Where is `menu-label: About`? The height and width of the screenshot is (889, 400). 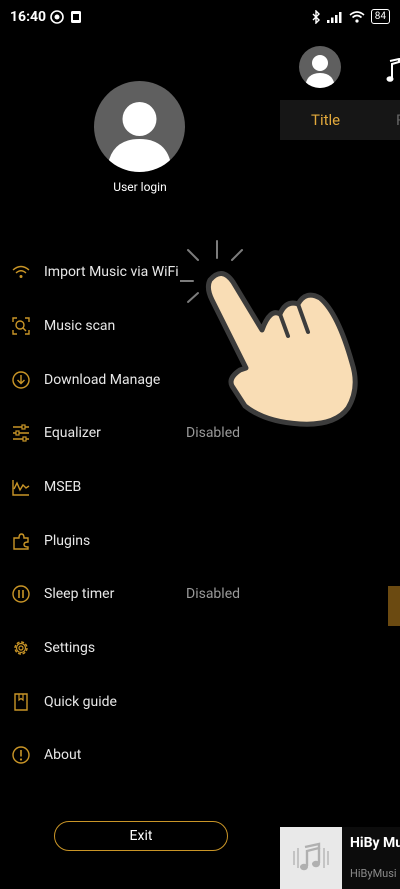
menu-label: About is located at coordinates (63, 755).